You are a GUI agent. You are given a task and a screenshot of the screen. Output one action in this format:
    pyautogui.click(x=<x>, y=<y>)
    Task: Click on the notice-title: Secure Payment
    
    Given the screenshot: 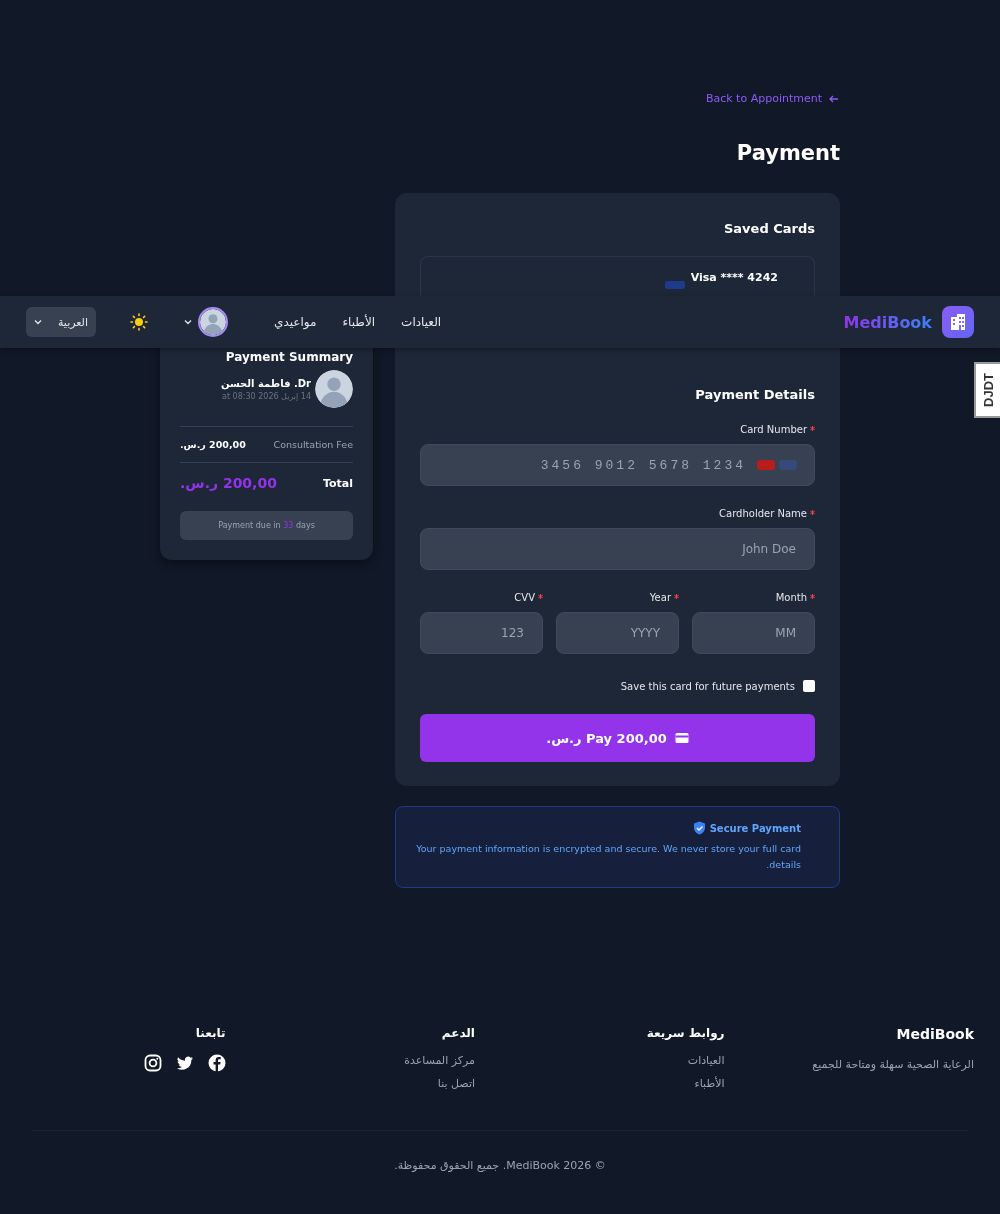 What is the action you would take?
    pyautogui.click(x=755, y=828)
    